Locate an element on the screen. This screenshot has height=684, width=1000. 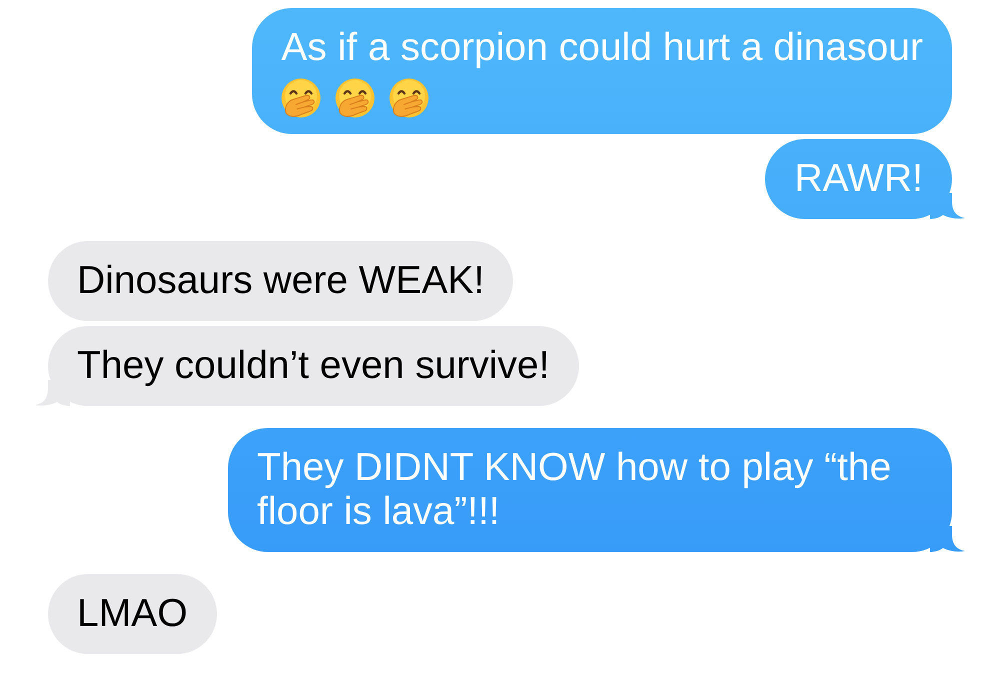
message-text: They DIDNT KNOW how to play “the floor is lava”!!! is located at coordinates (574, 490).